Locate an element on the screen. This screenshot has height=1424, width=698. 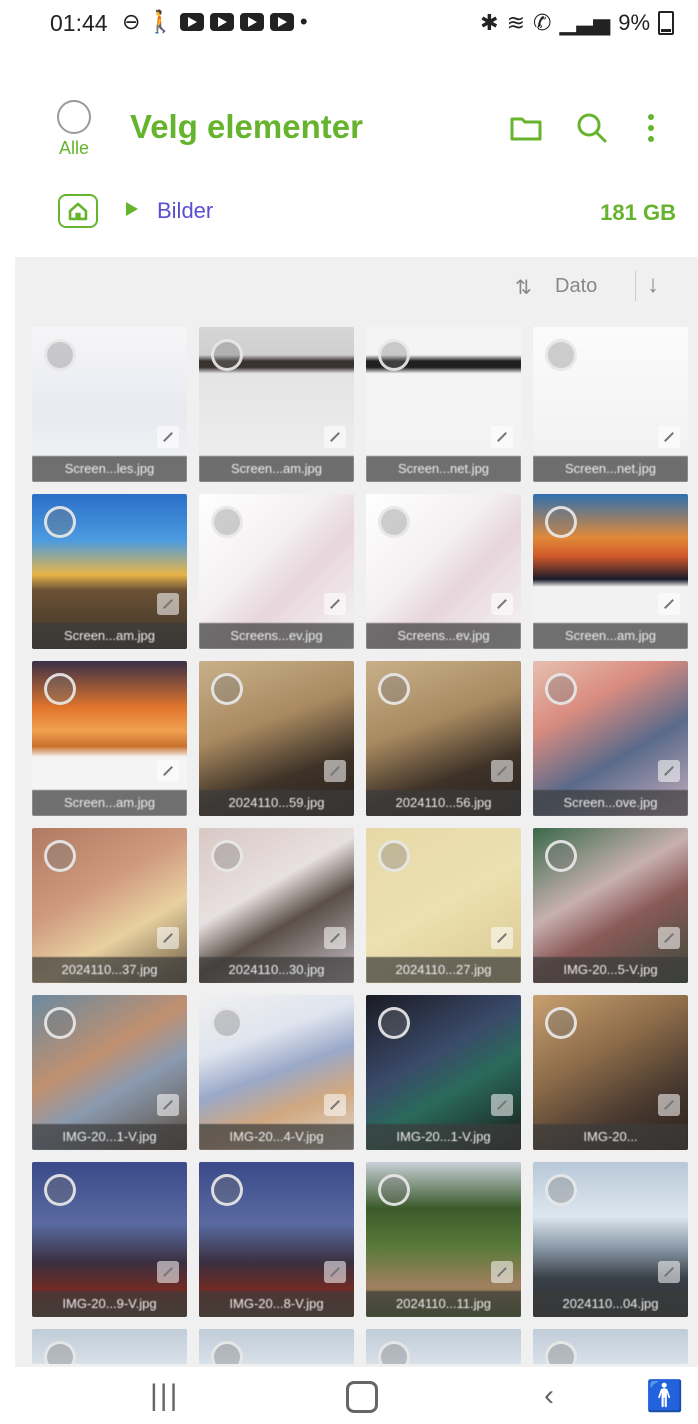
select-all: Alle is located at coordinates (74, 129).